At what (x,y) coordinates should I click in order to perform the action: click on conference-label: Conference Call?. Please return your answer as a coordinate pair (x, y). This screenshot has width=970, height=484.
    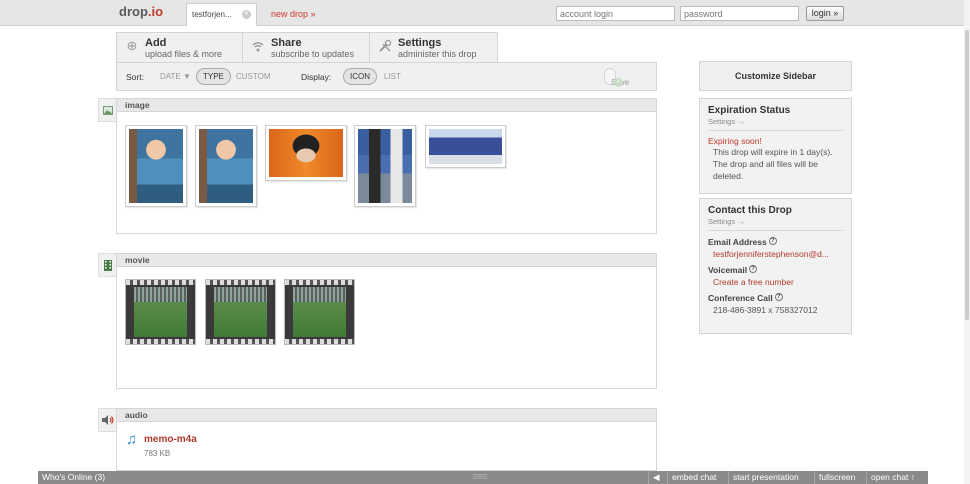
    Looking at the image, I should click on (775, 298).